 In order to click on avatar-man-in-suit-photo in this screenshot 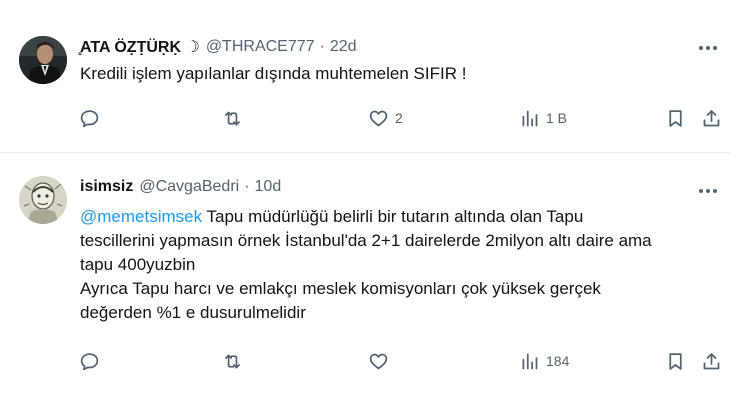, I will do `click(43, 60)`.